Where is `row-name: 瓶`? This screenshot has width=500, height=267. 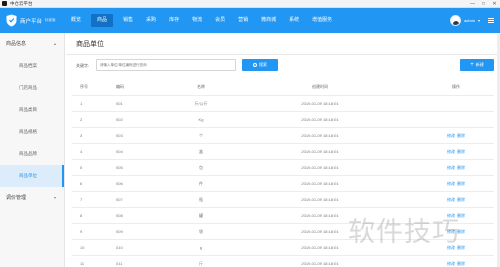 row-name: 瓶 is located at coordinates (201, 199).